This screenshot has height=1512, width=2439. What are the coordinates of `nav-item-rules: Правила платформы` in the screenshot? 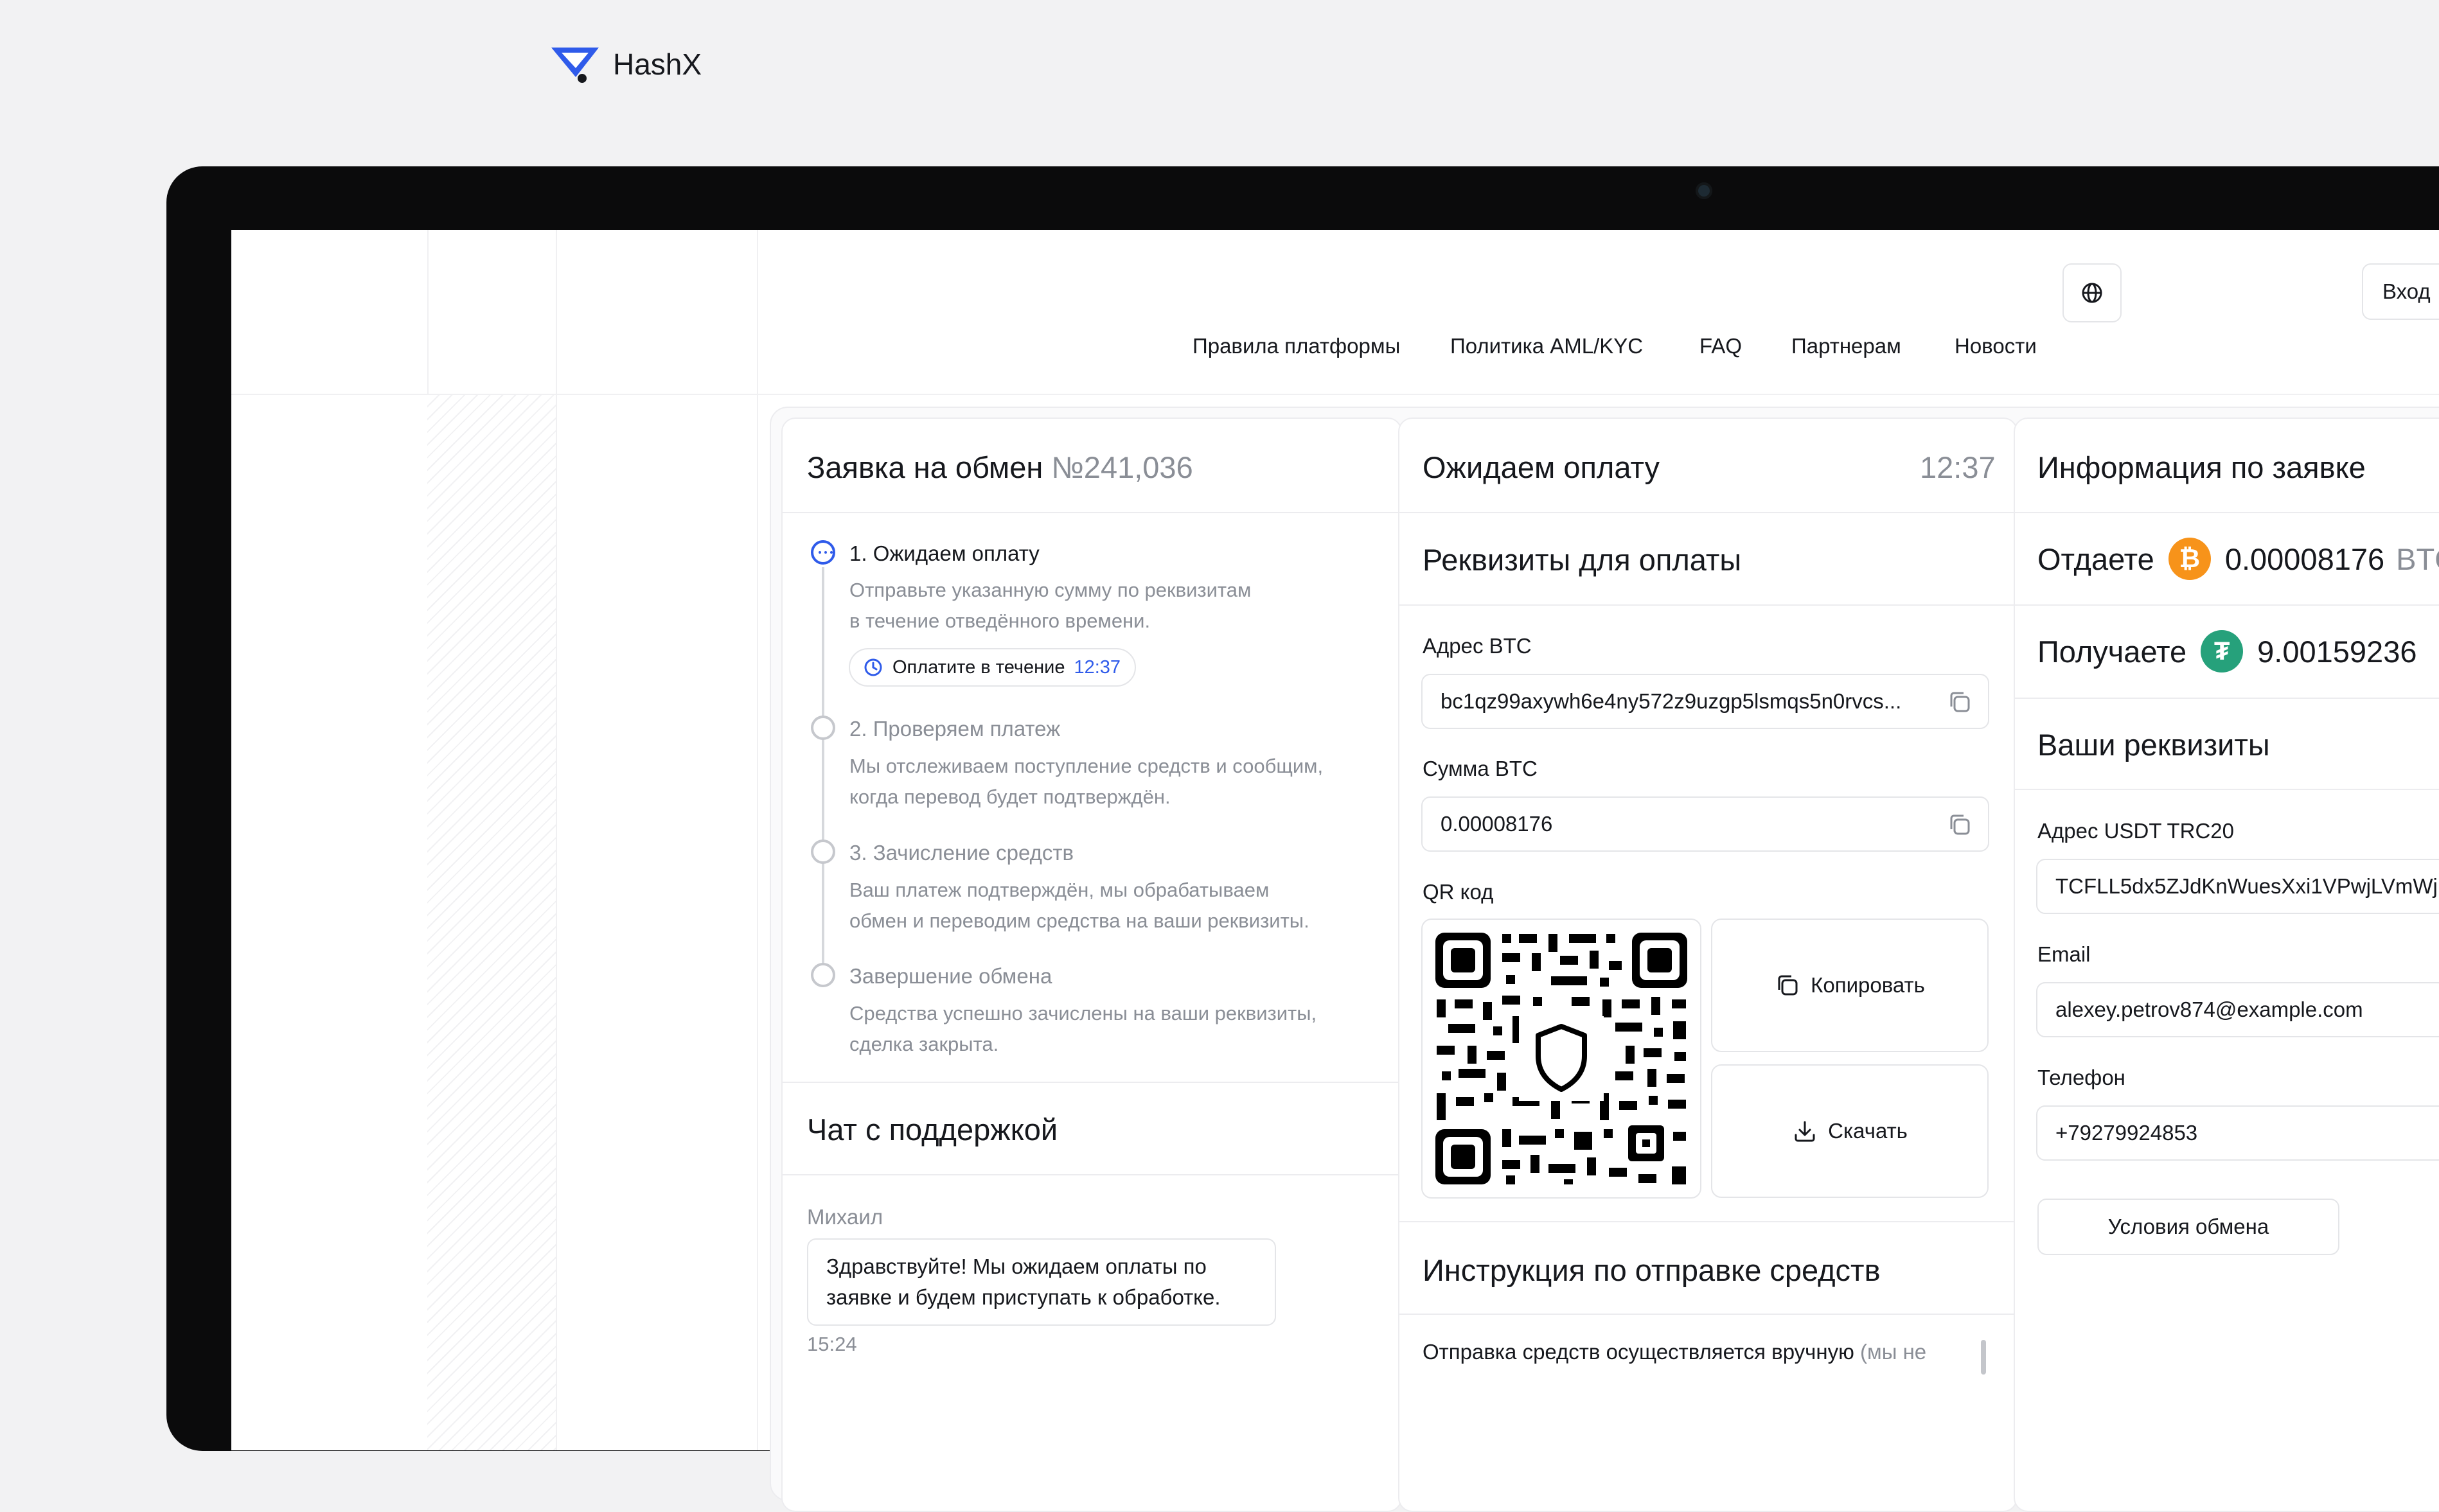 It's located at (1296, 346).